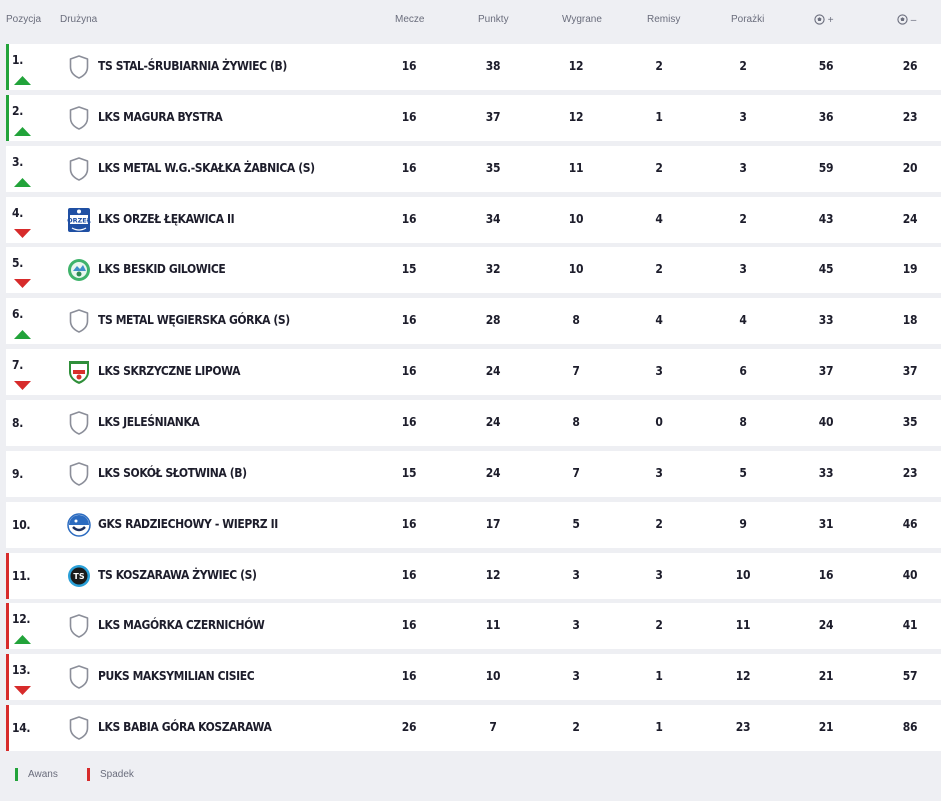 The width and height of the screenshot is (941, 801). Describe the element at coordinates (910, 218) in the screenshot. I see `stat-ga: 24` at that location.